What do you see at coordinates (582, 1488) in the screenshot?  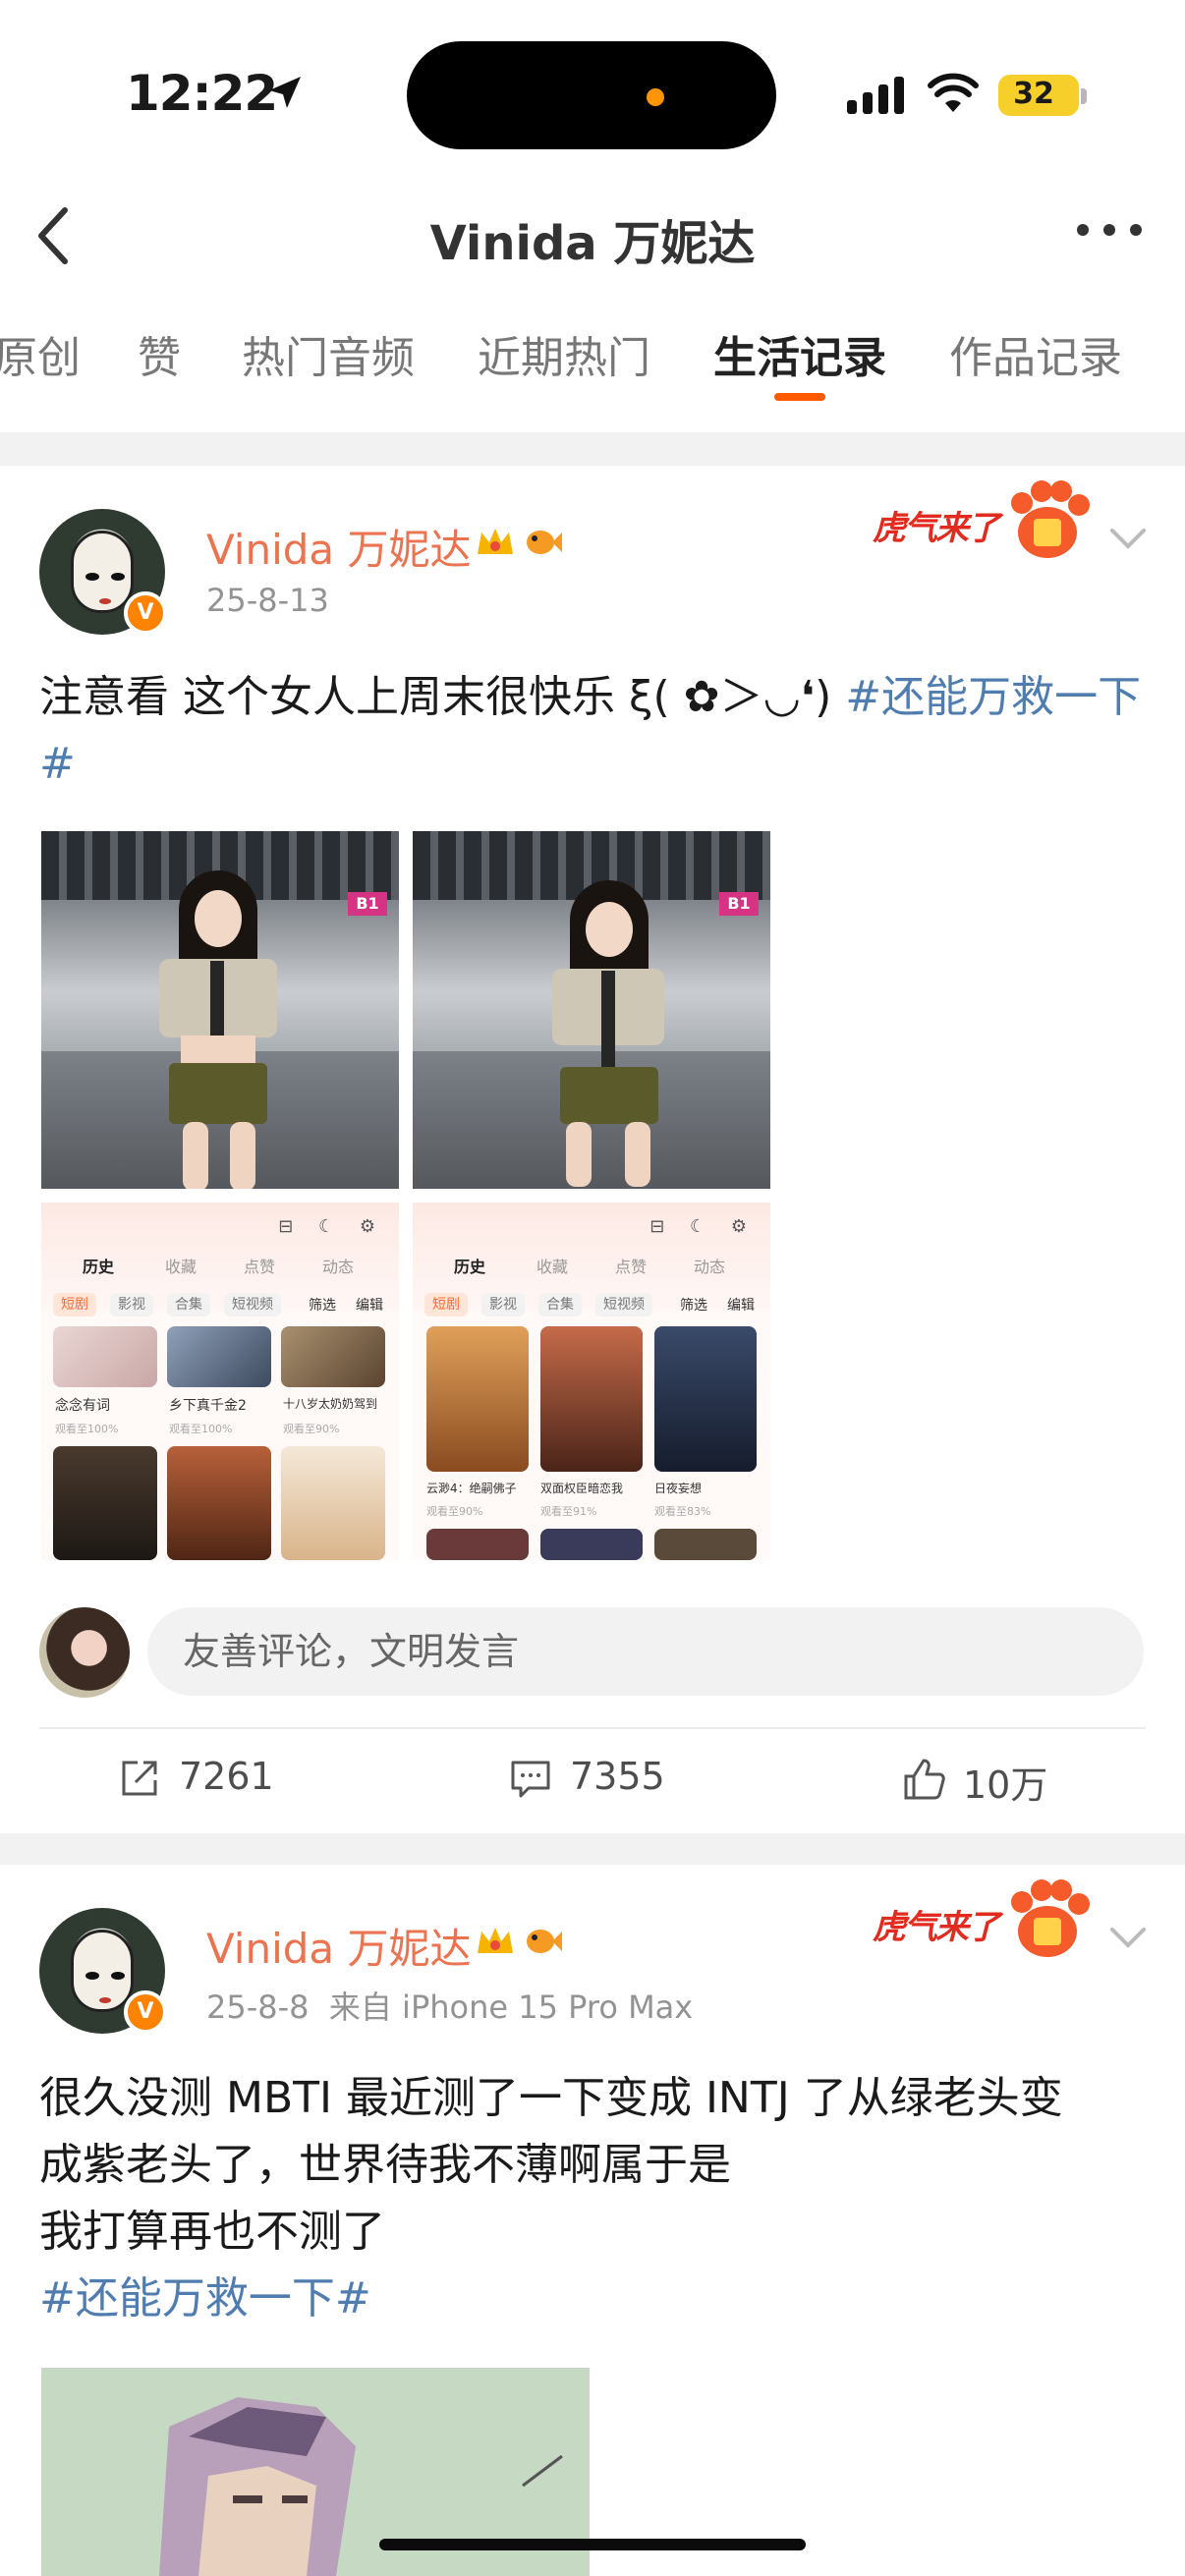 I see `show-title: 双面权臣暗恋我` at bounding box center [582, 1488].